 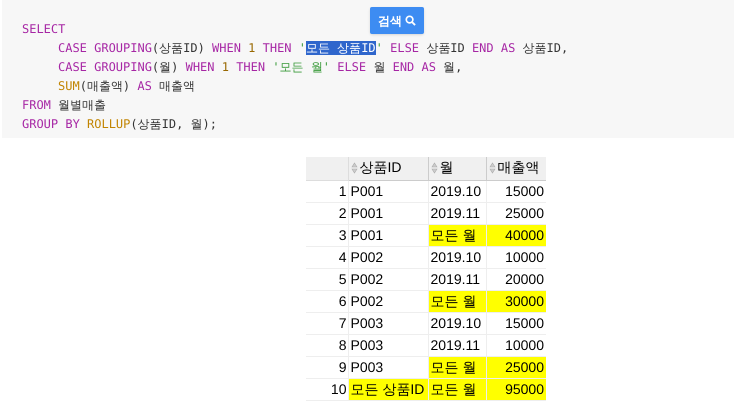 What do you see at coordinates (259, 67) in the screenshot?
I see `code-line: CASE GROUPING(월) WHEN 1 THEN '모든 월' ELSE 월 END AS 월,` at bounding box center [259, 67].